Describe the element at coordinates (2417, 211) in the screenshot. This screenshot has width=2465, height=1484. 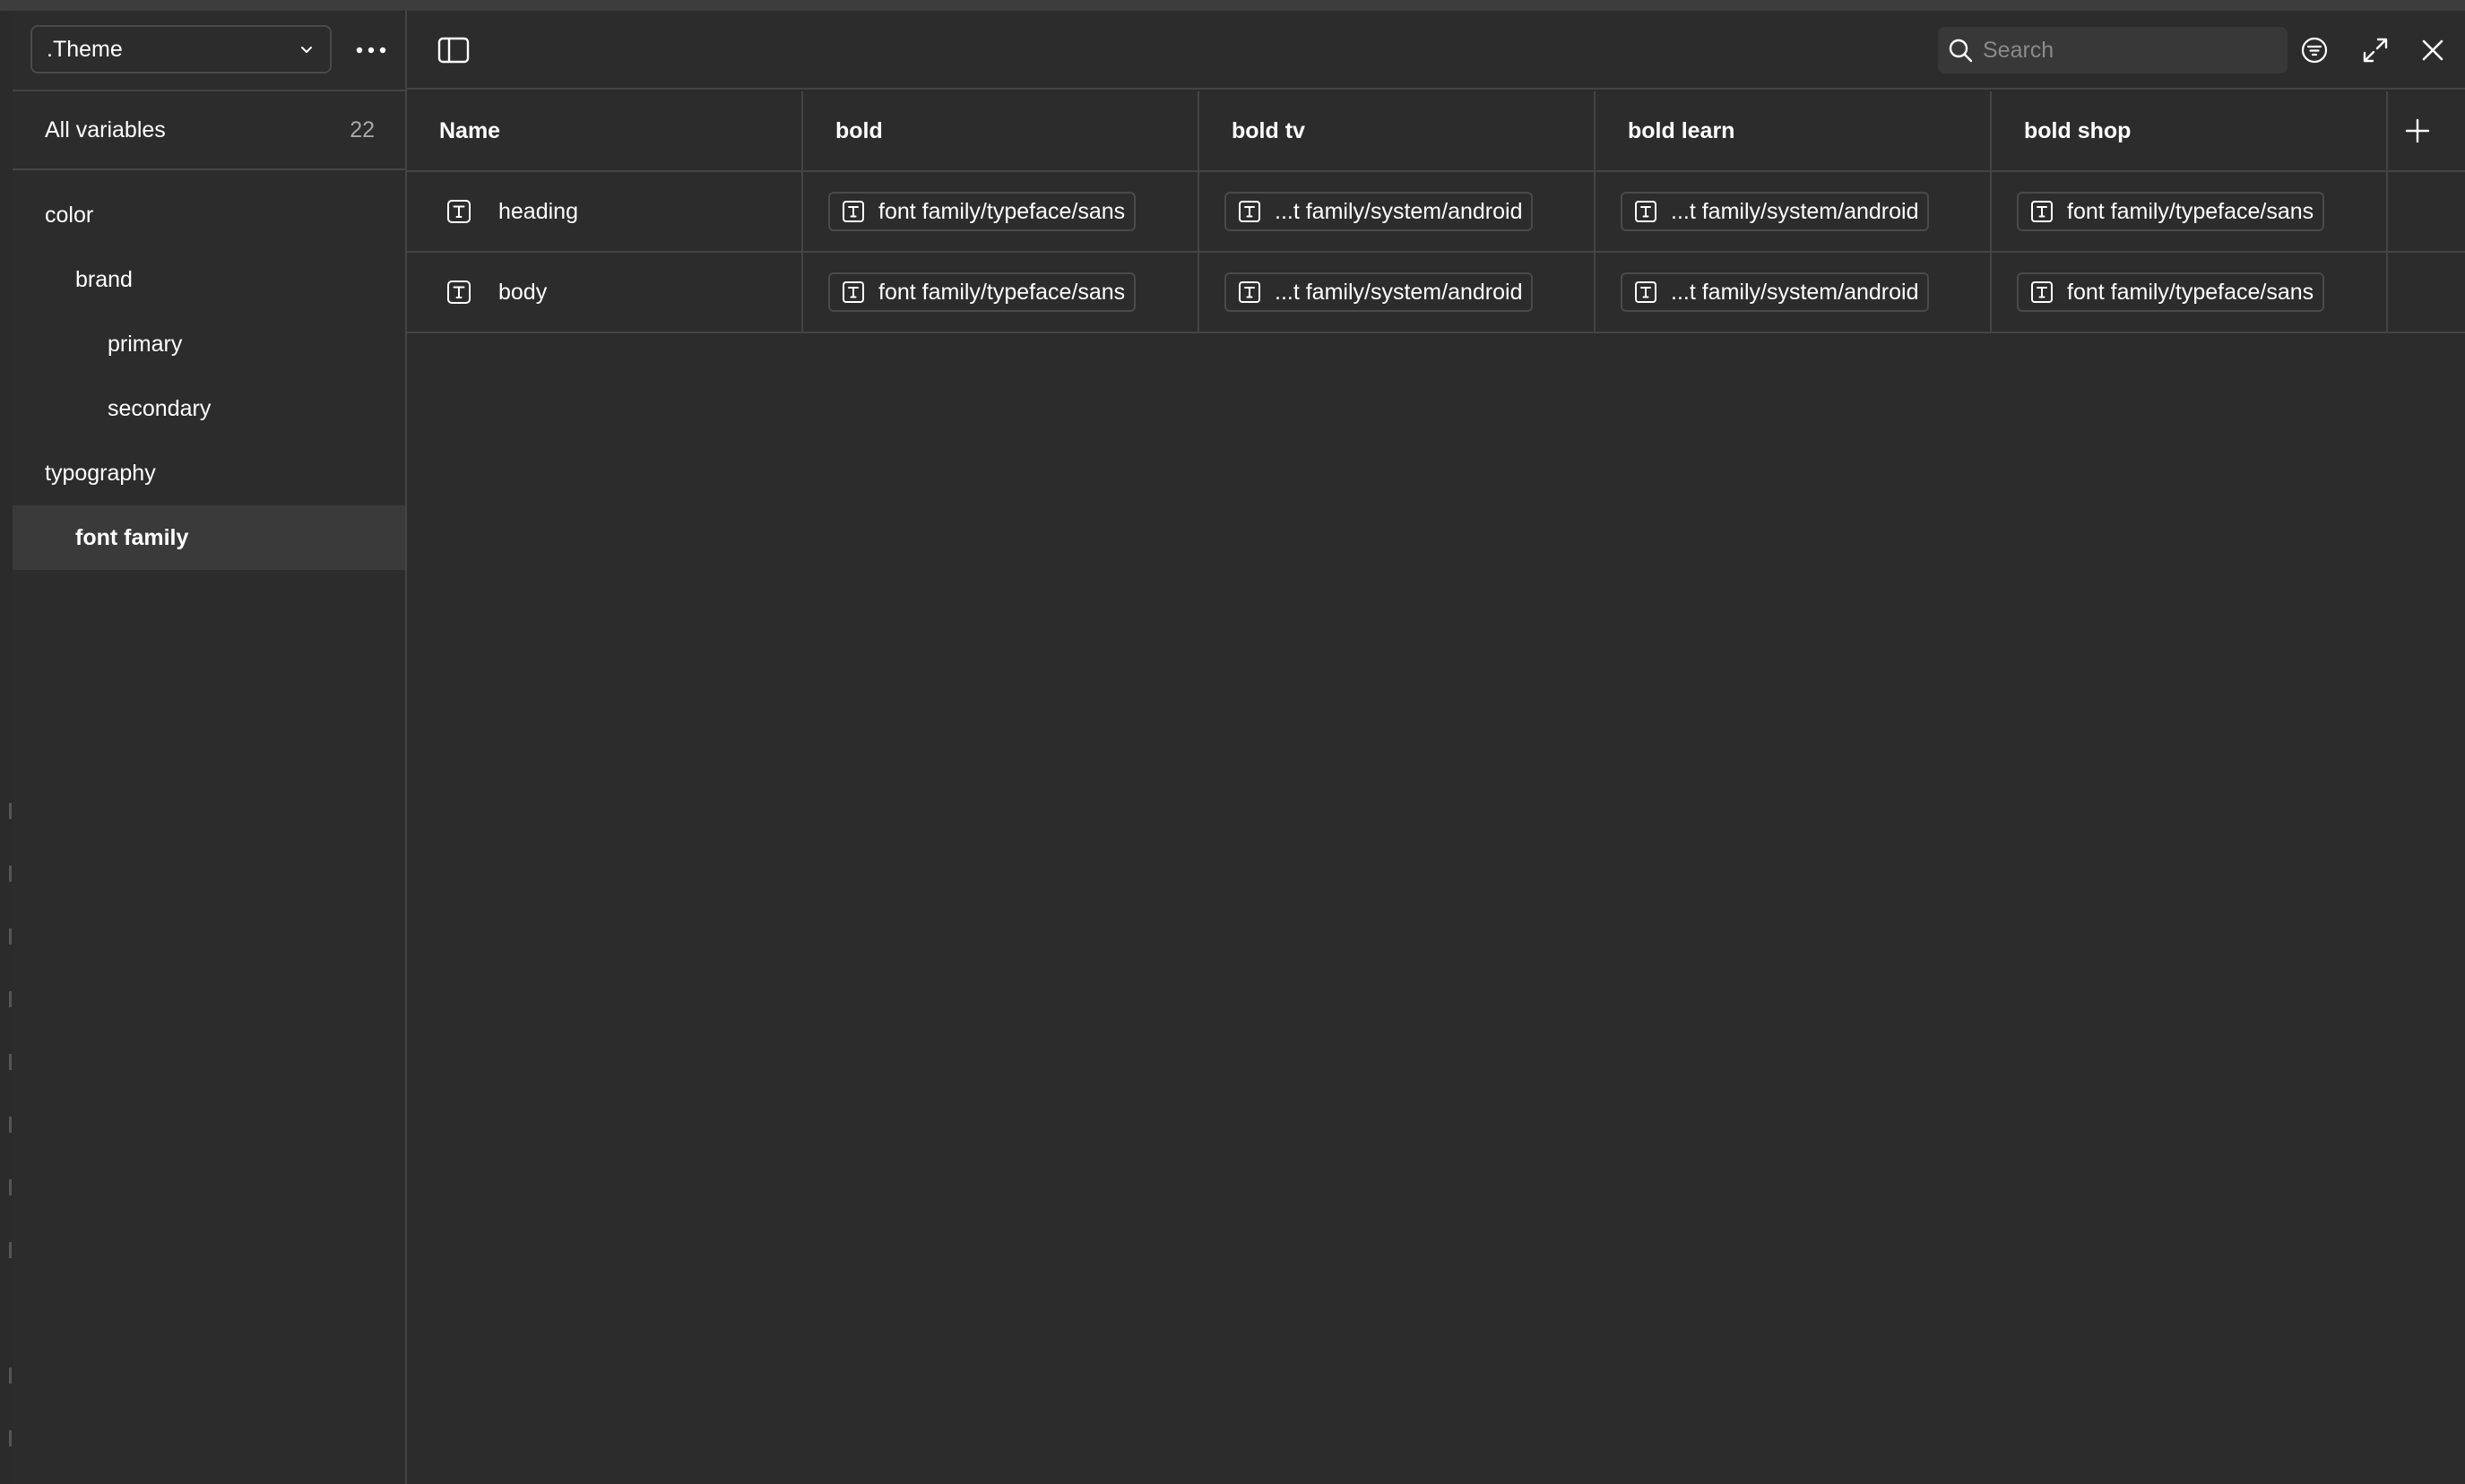
I see `empty-cell` at that location.